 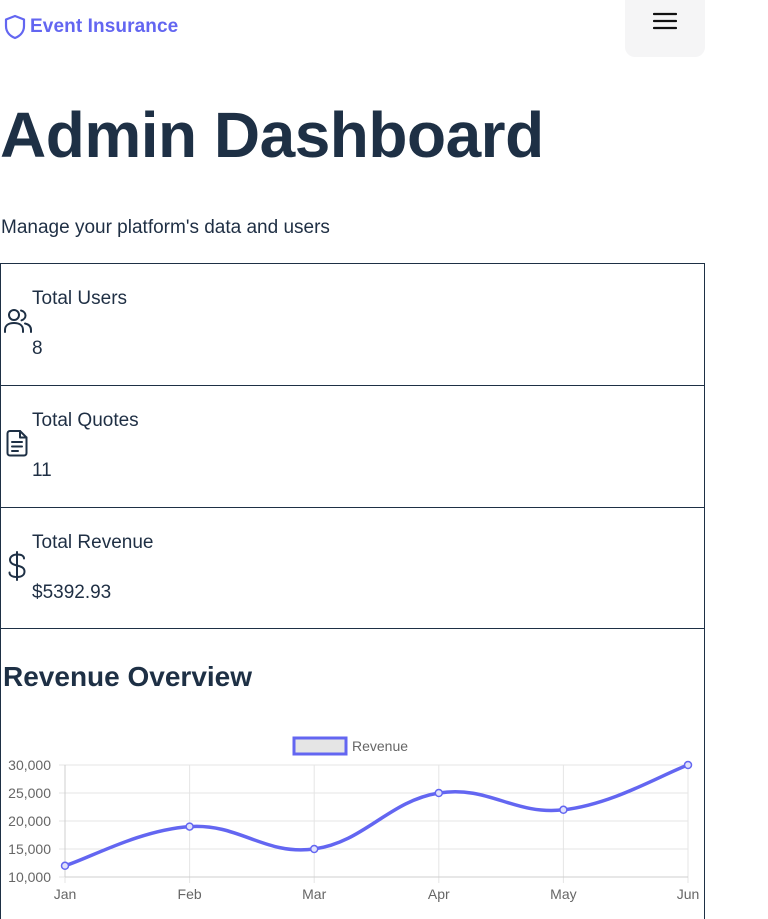 I want to click on x-tick-label: Feb, so click(x=190, y=894).